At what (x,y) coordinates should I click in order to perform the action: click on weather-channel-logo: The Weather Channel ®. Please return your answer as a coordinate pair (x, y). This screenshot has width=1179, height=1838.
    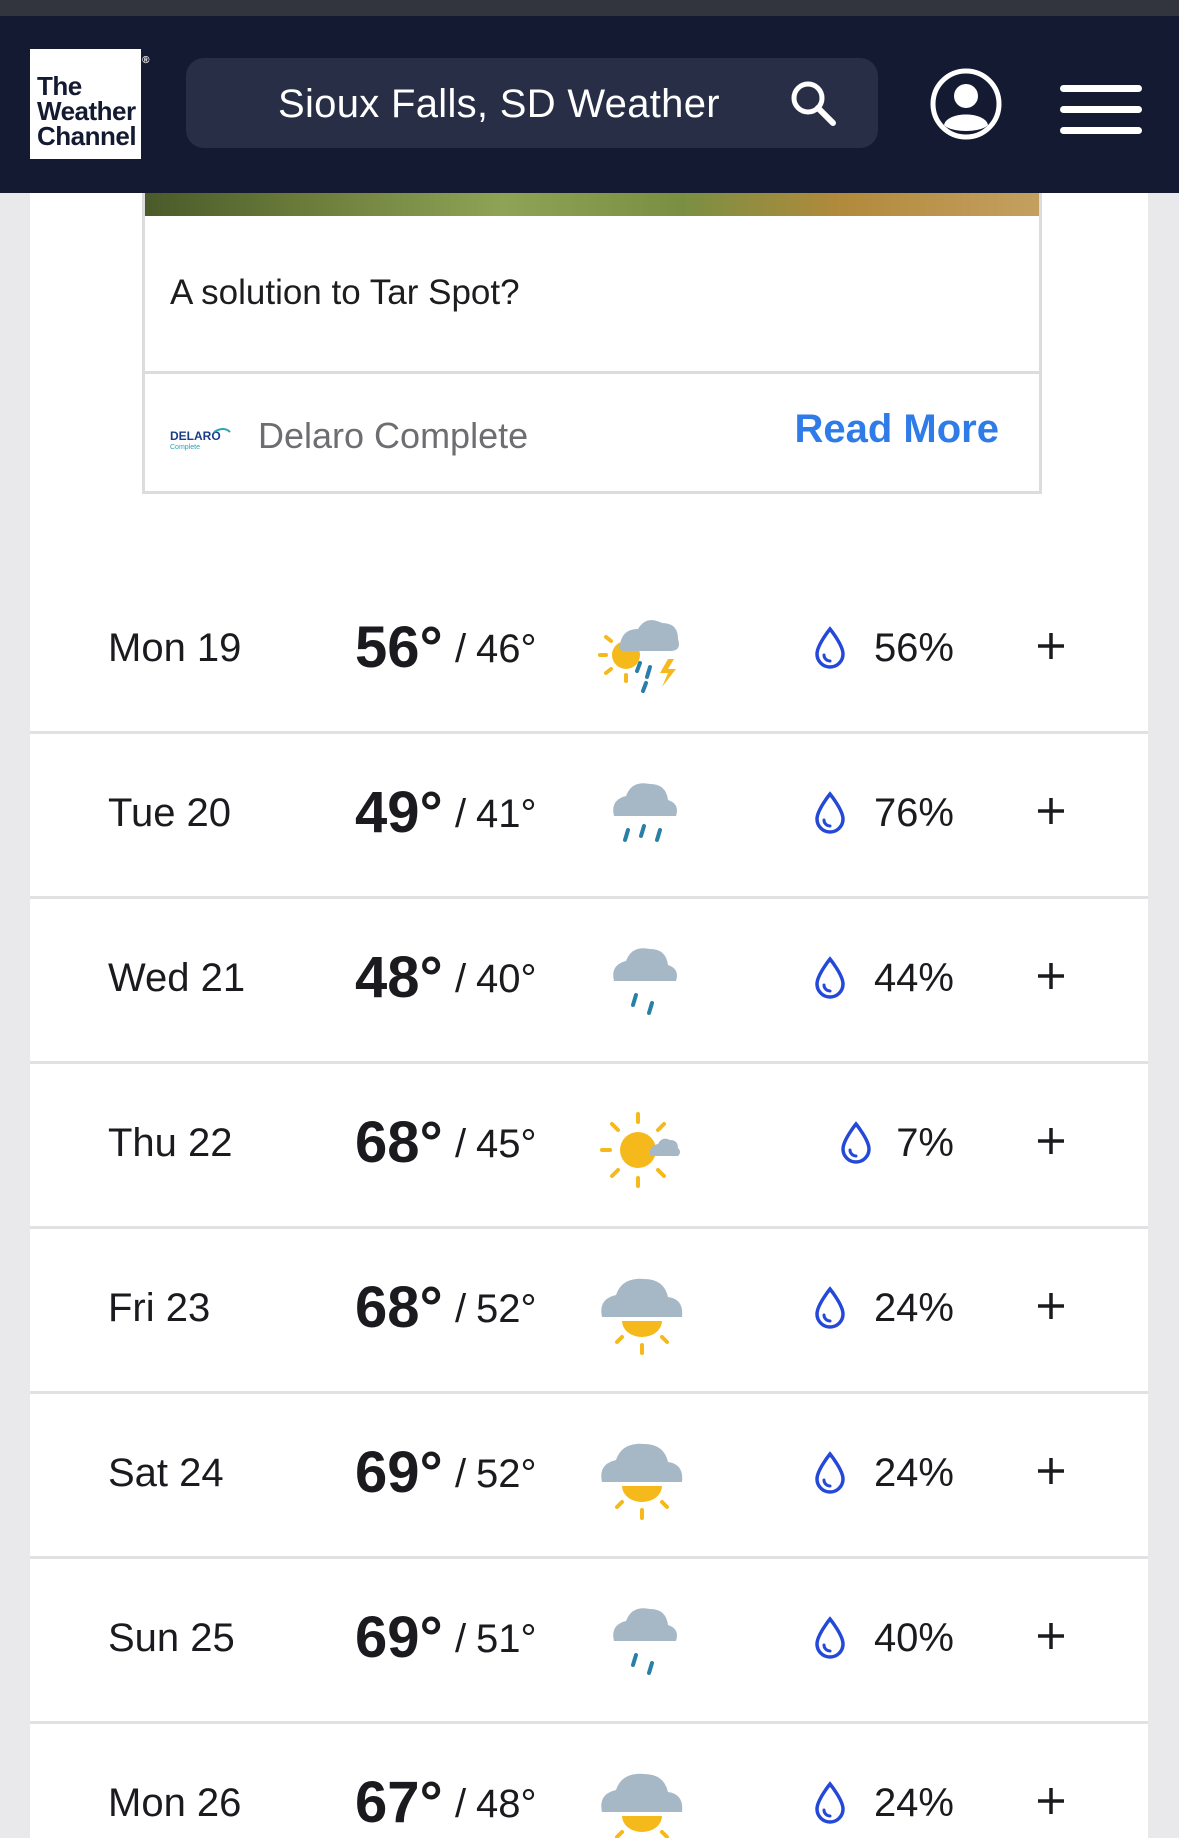
    Looking at the image, I should click on (89, 104).